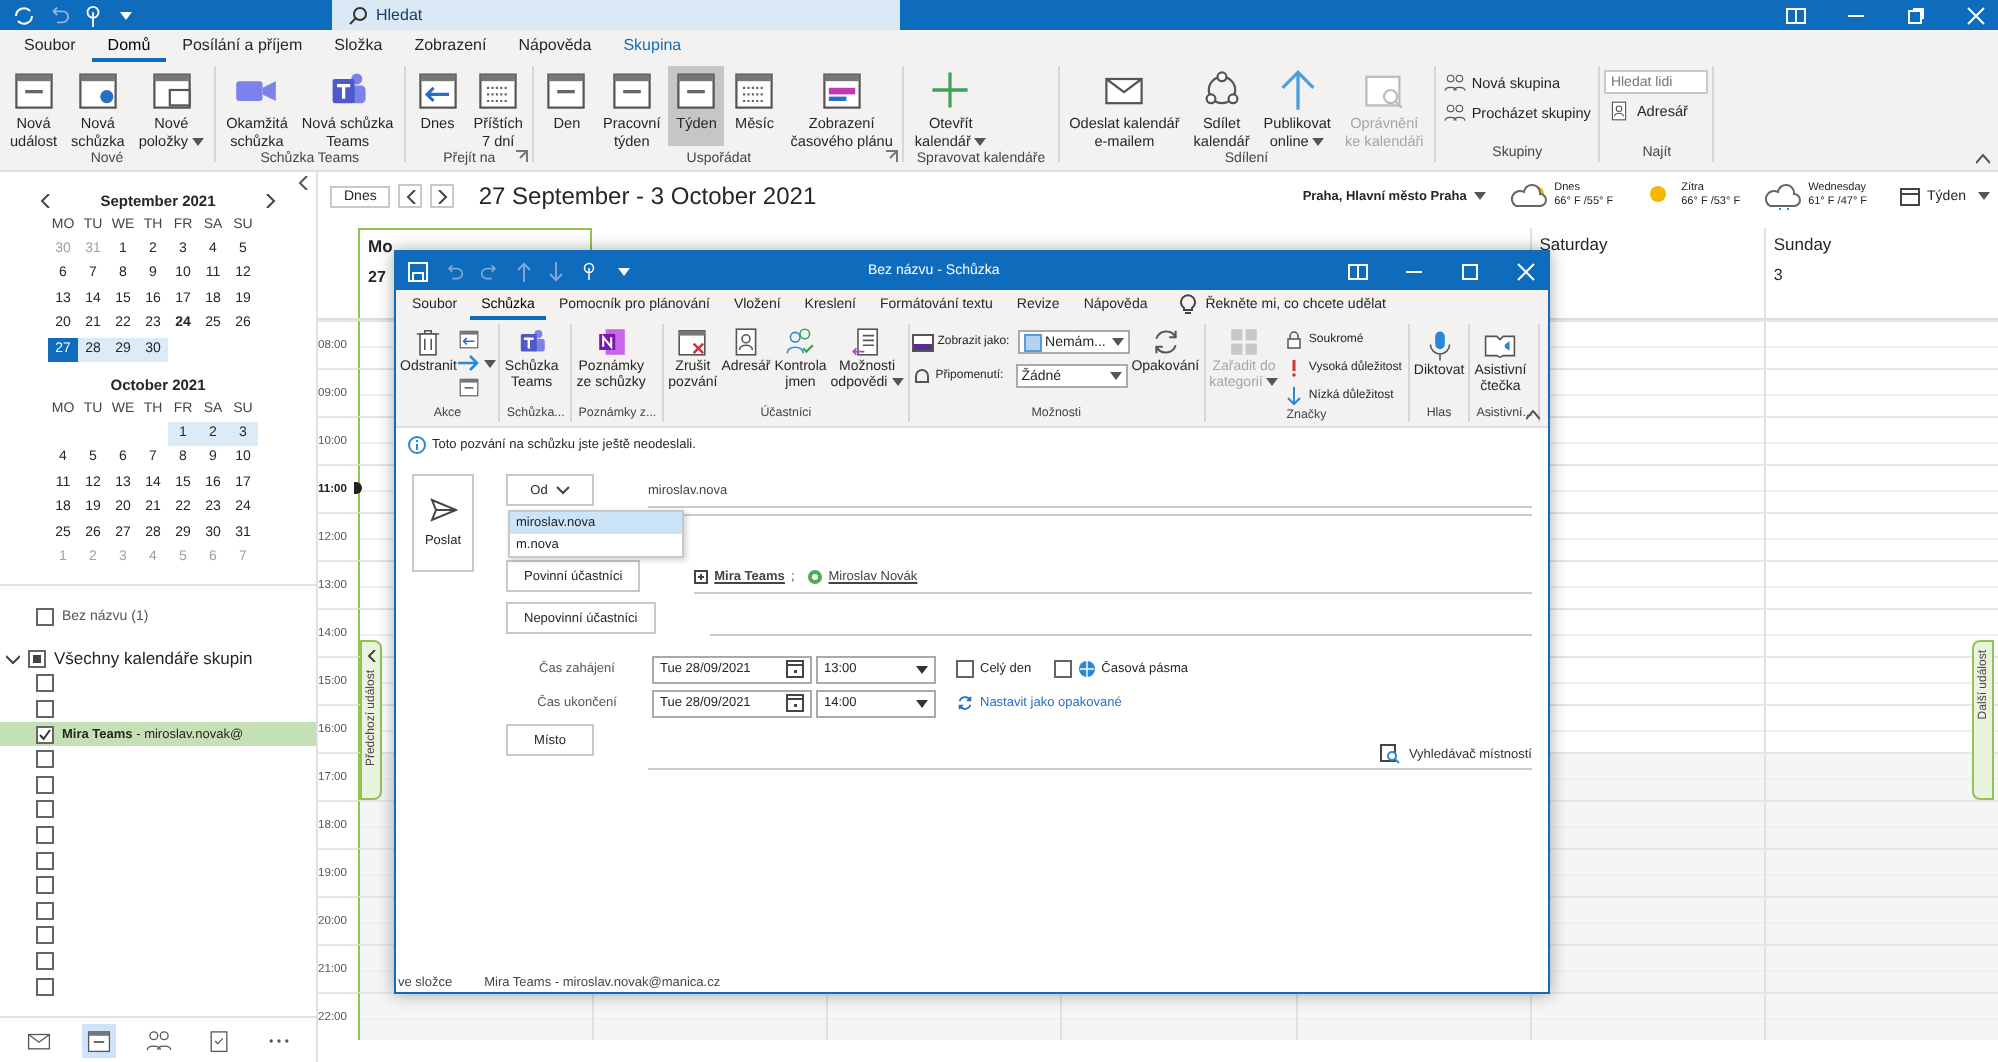 This screenshot has height=1062, width=1998. I want to click on forward-button, so click(477, 363).